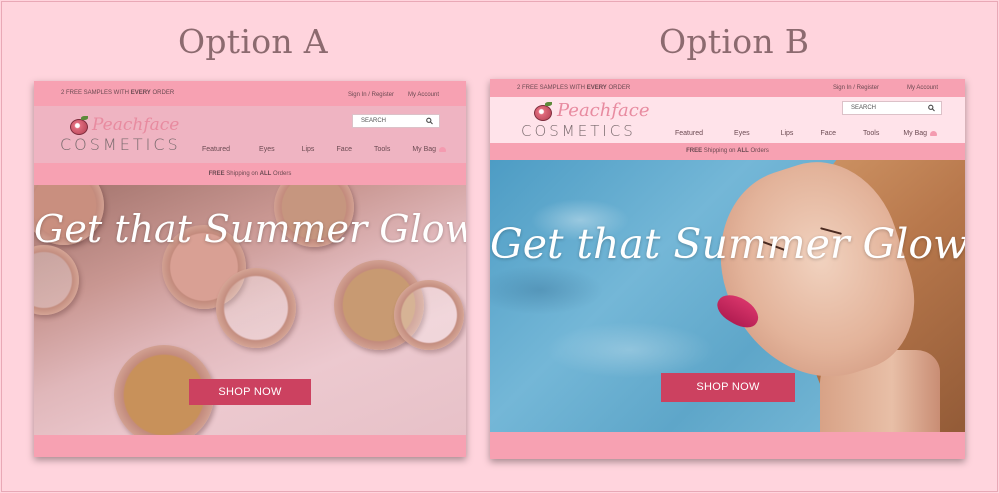  Describe the element at coordinates (734, 41) in the screenshot. I see `option-b-title: Option B` at that location.